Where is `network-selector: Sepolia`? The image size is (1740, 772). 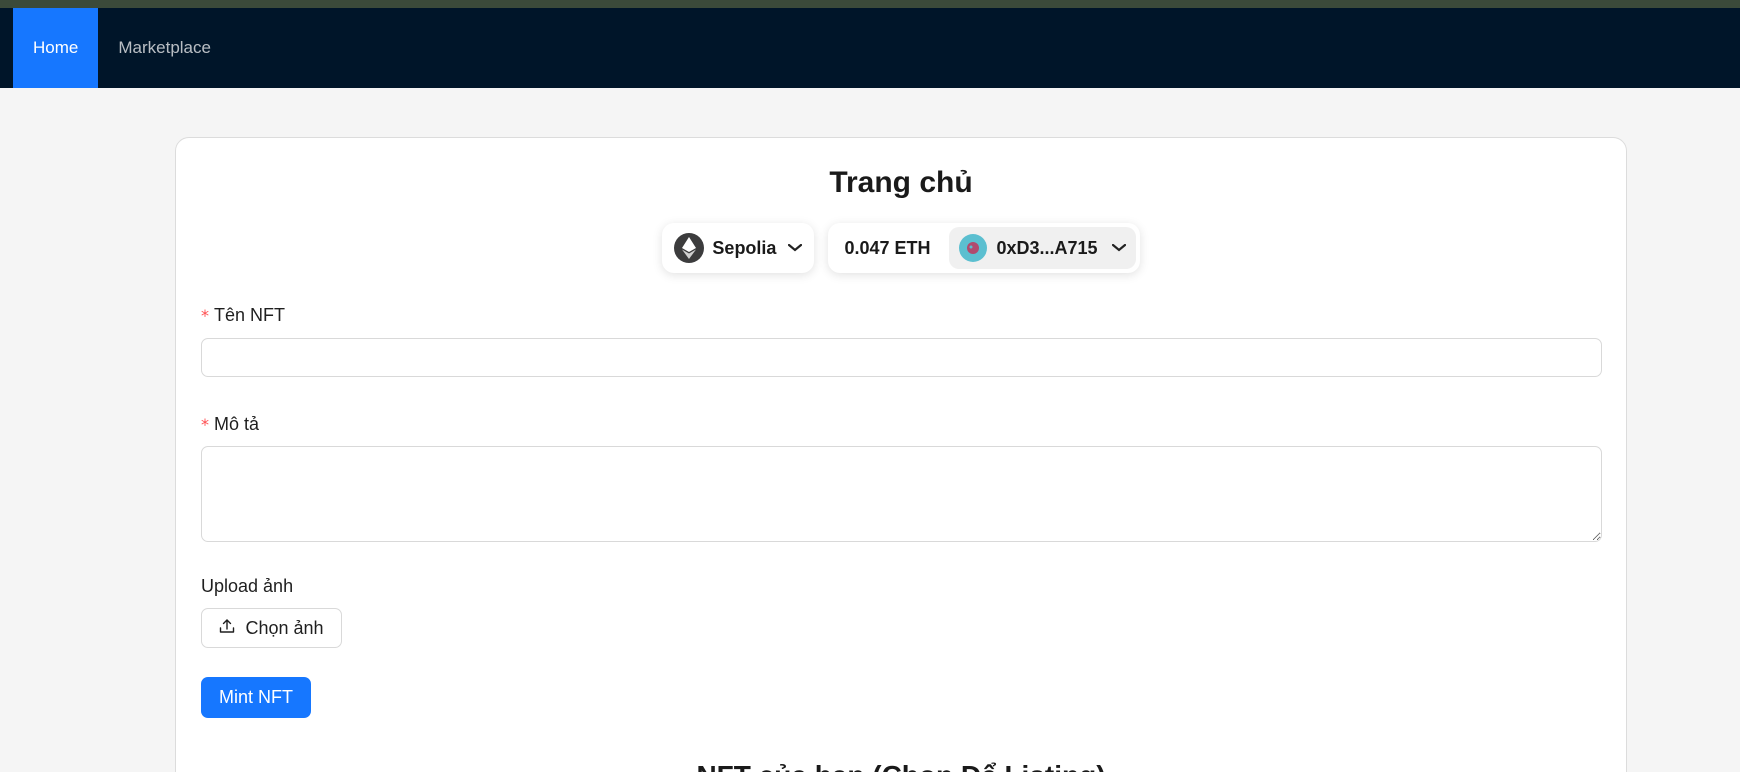
network-selector: Sepolia is located at coordinates (738, 248).